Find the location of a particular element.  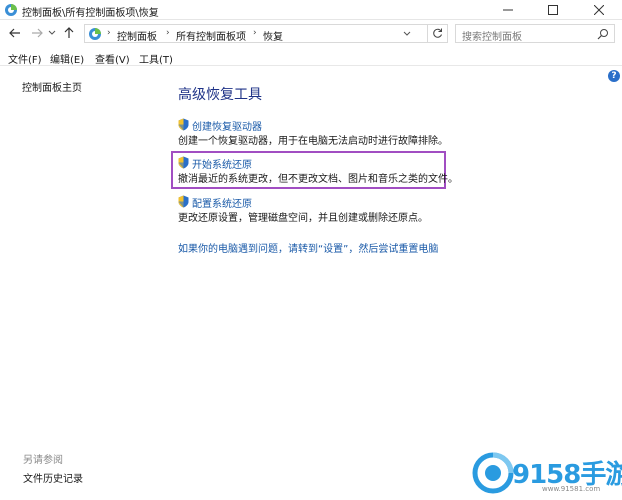

back-button is located at coordinates (15, 33).